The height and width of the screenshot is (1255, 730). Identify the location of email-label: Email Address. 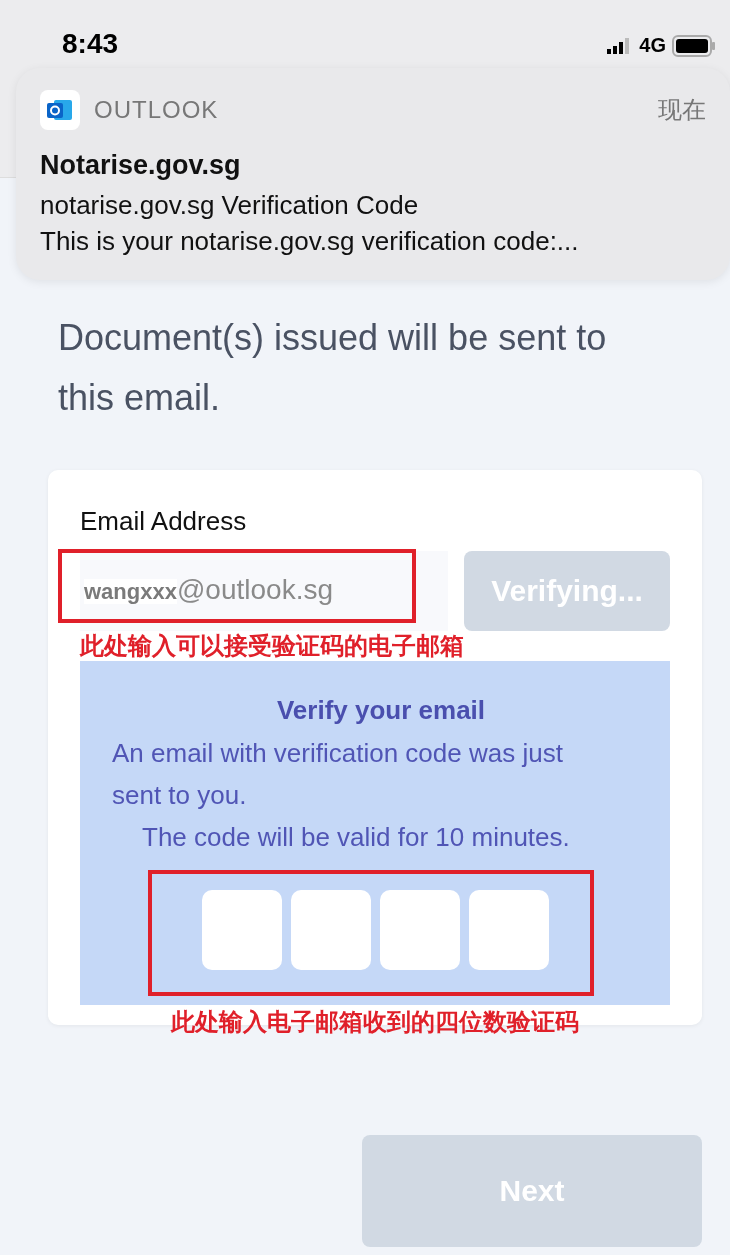
(164, 521).